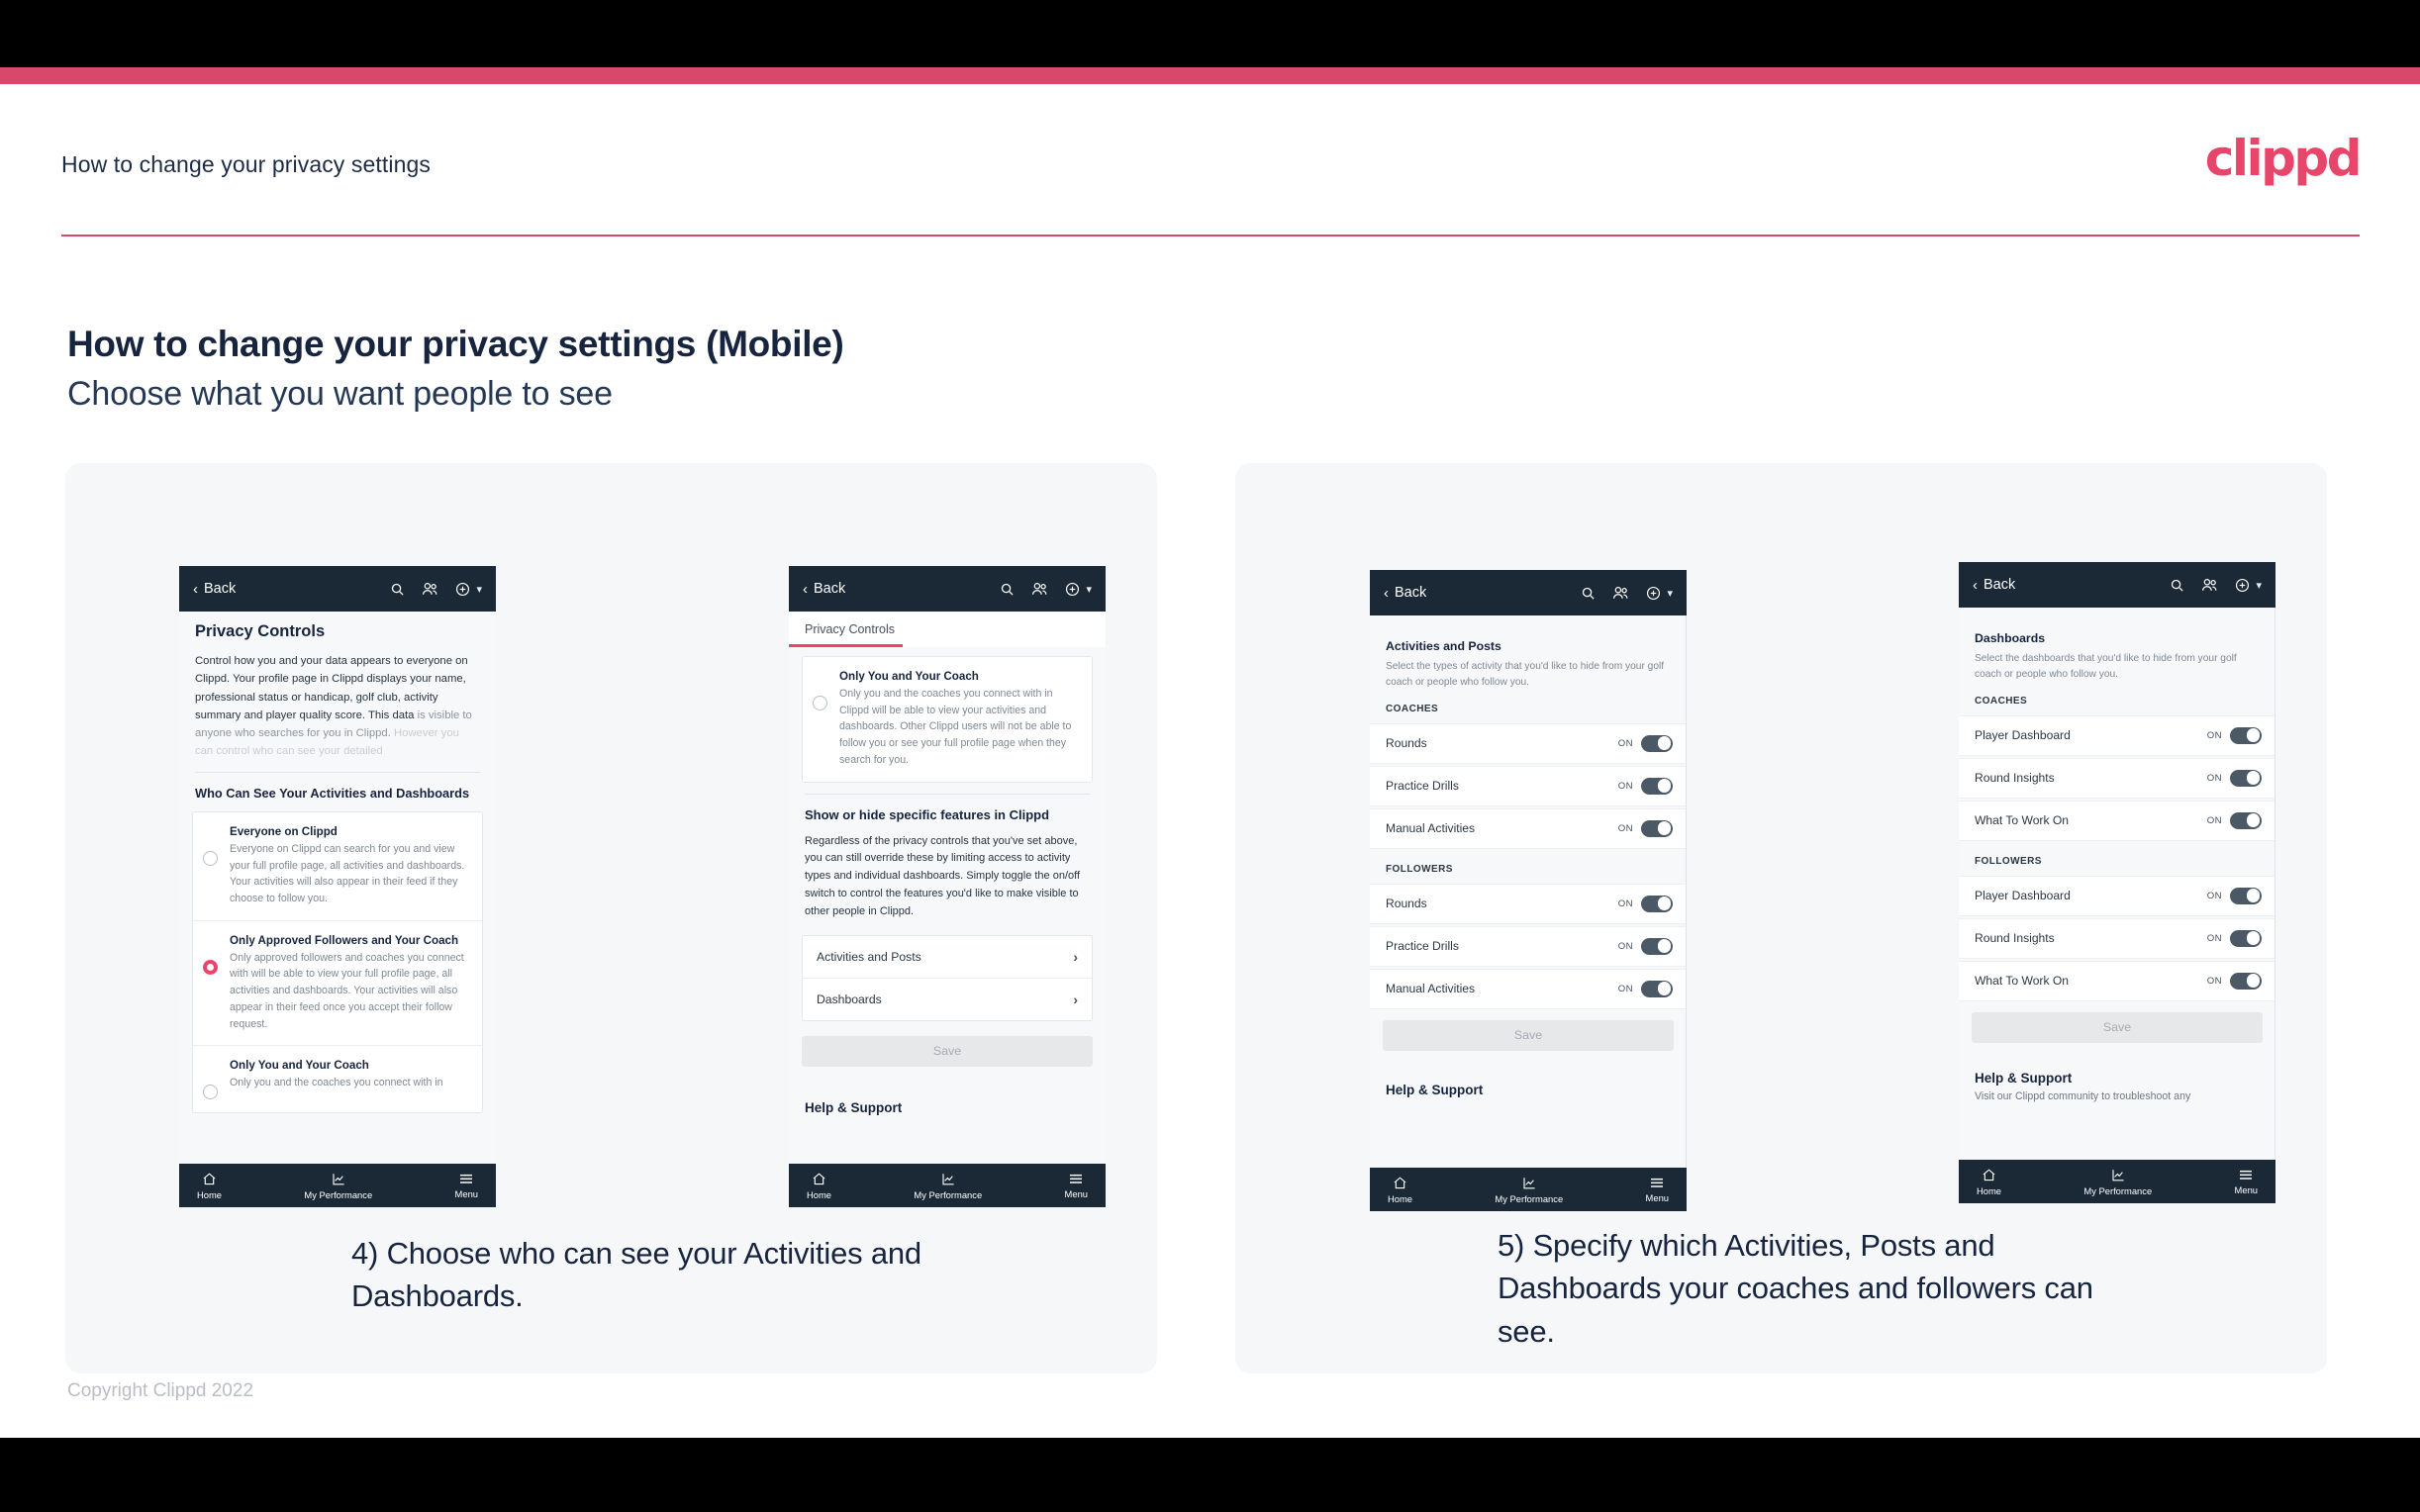 The image size is (2420, 1512). Describe the element at coordinates (344, 940) in the screenshot. I see `radio-option-title: Only Approved Followers and Your Coach` at that location.